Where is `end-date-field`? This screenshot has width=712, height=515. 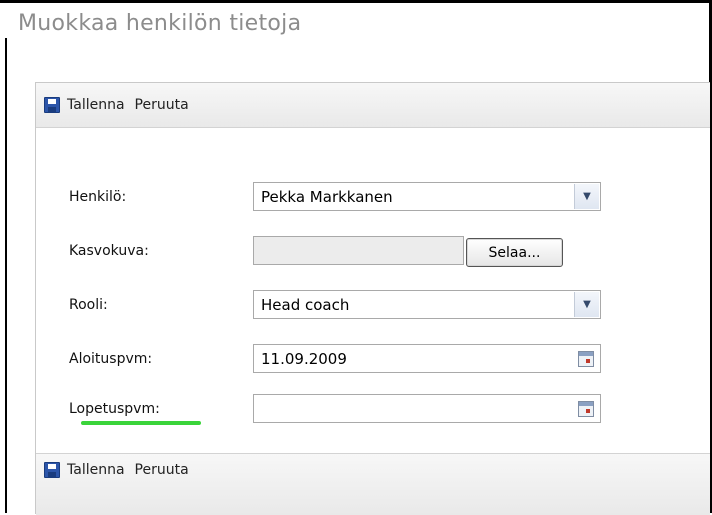 end-date-field is located at coordinates (427, 408).